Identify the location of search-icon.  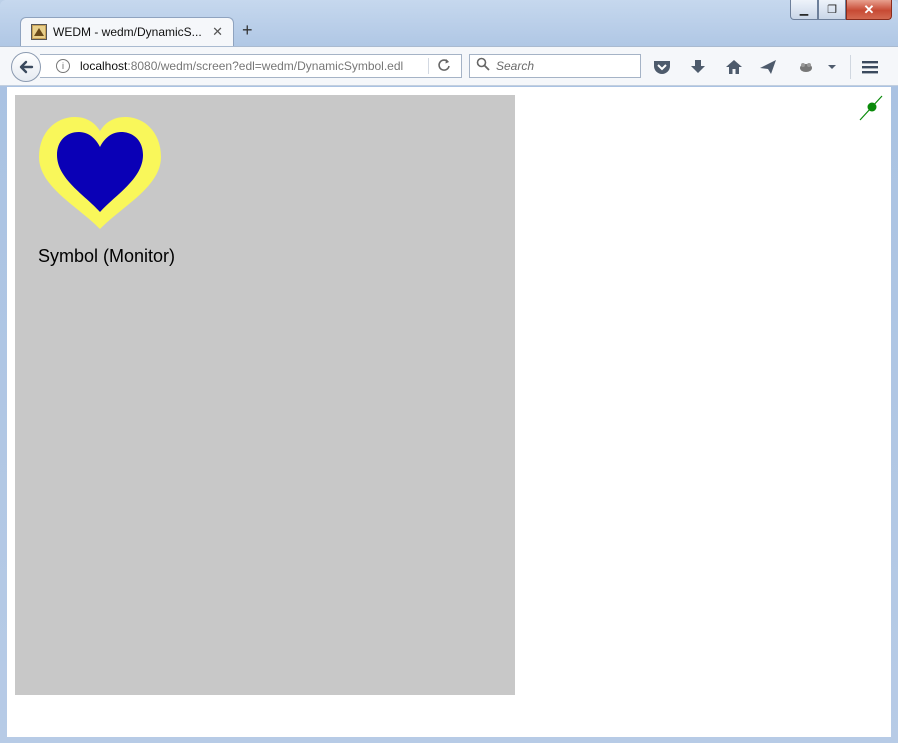
(483, 66).